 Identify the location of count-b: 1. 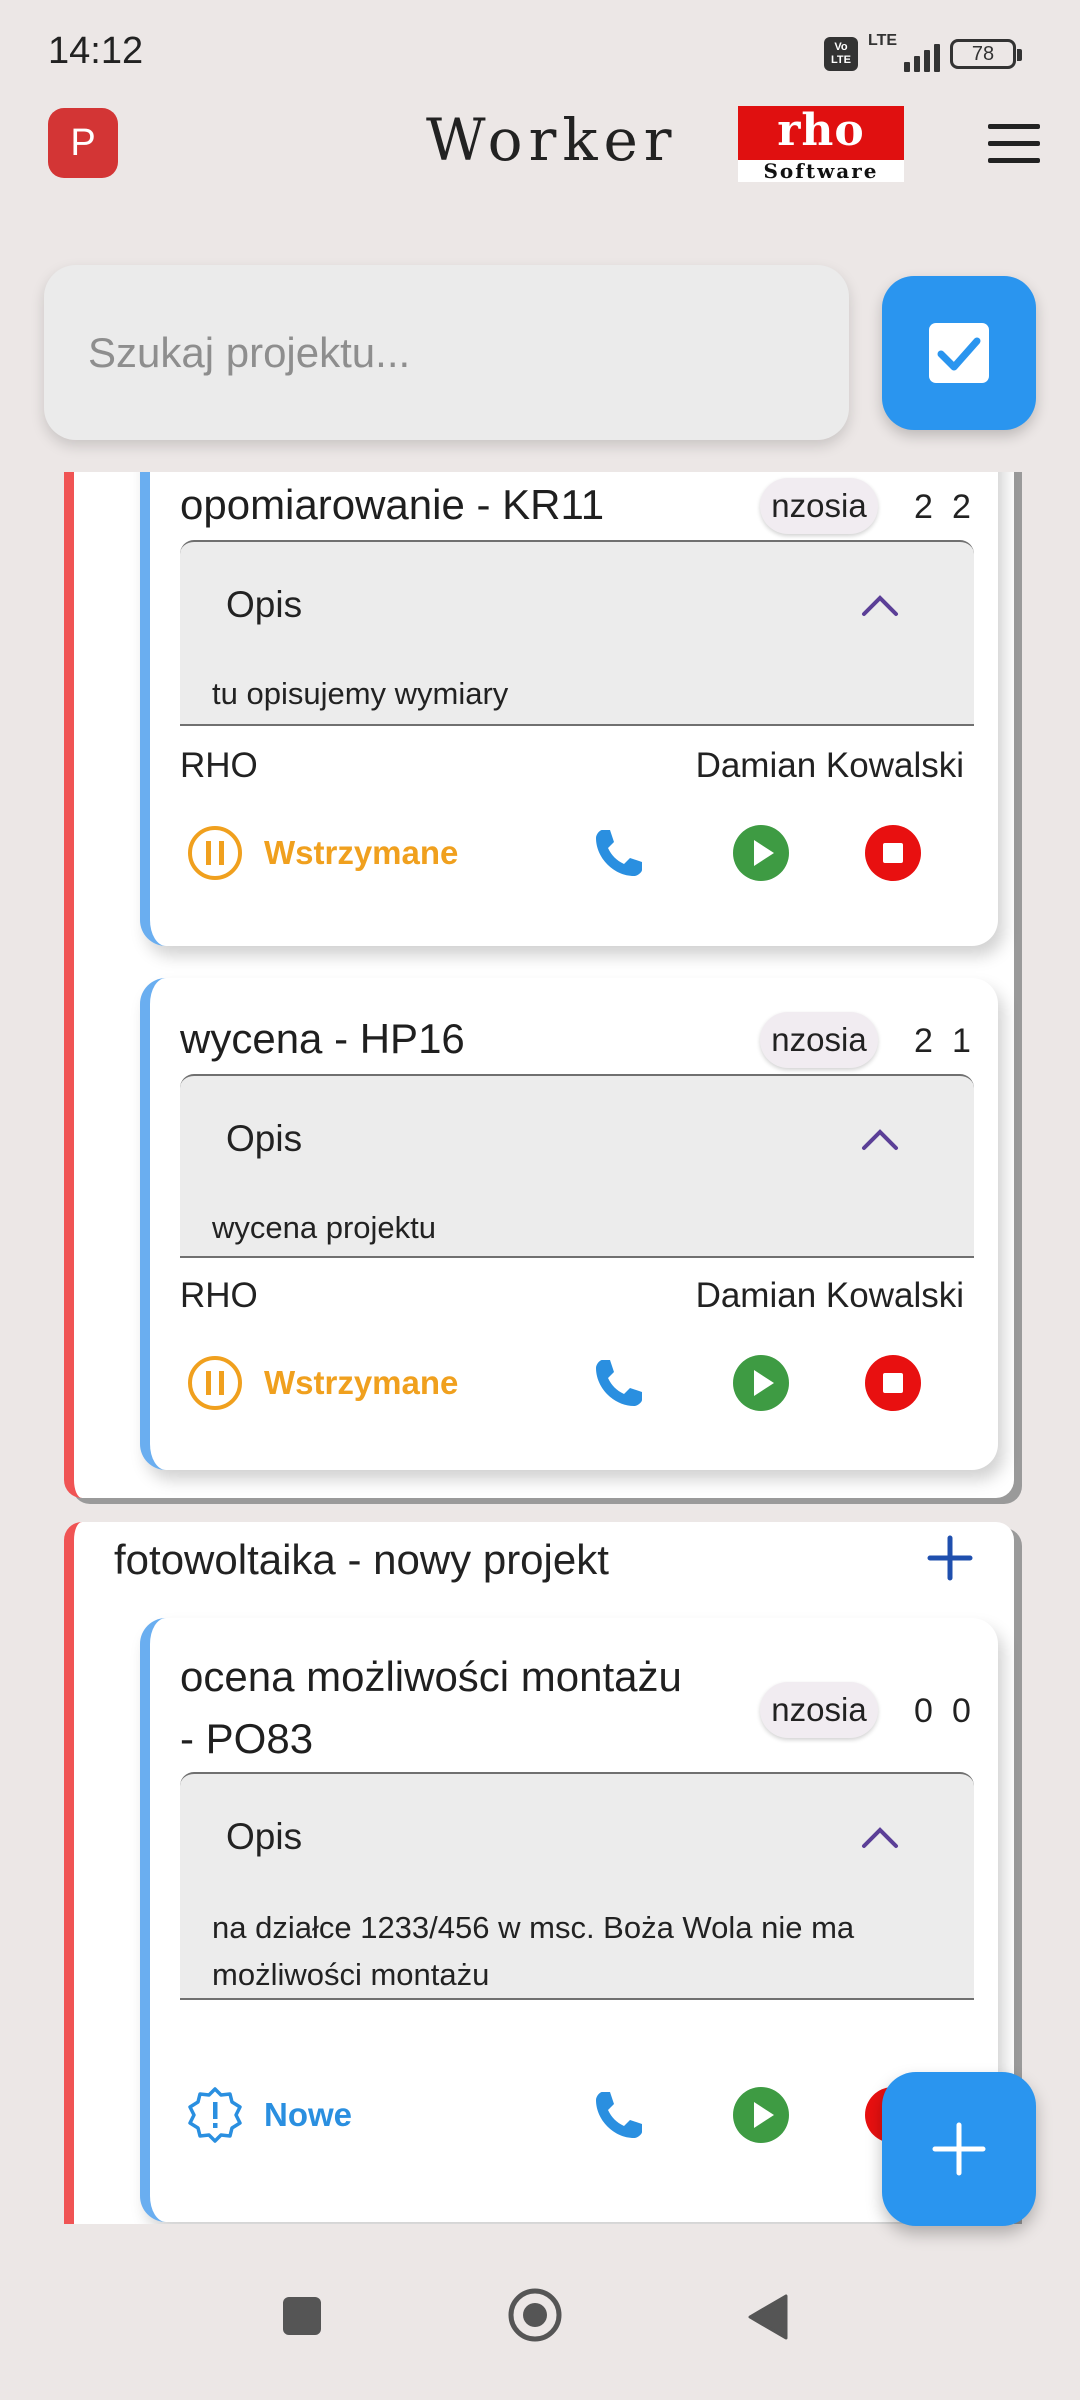
(961, 1041).